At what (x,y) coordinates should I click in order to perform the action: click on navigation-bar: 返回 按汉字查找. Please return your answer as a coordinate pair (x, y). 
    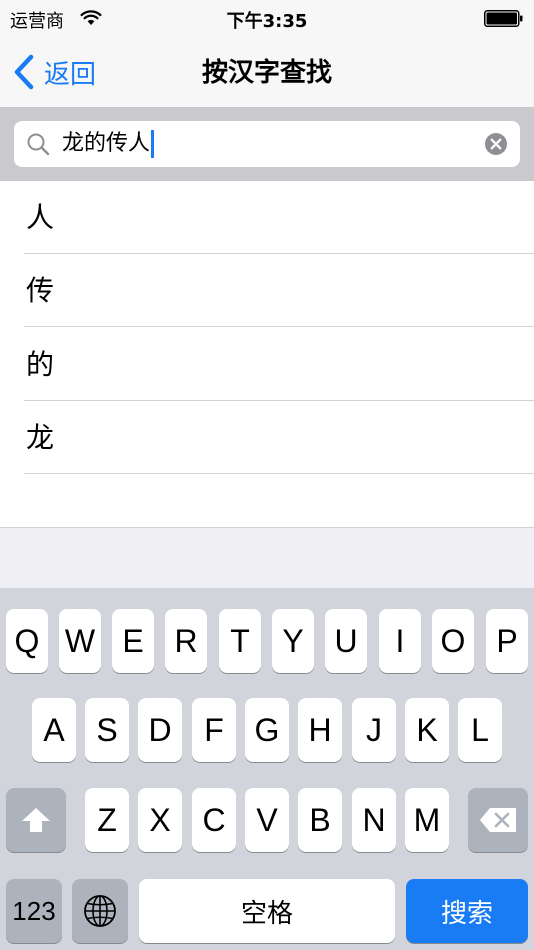
    Looking at the image, I should click on (267, 73).